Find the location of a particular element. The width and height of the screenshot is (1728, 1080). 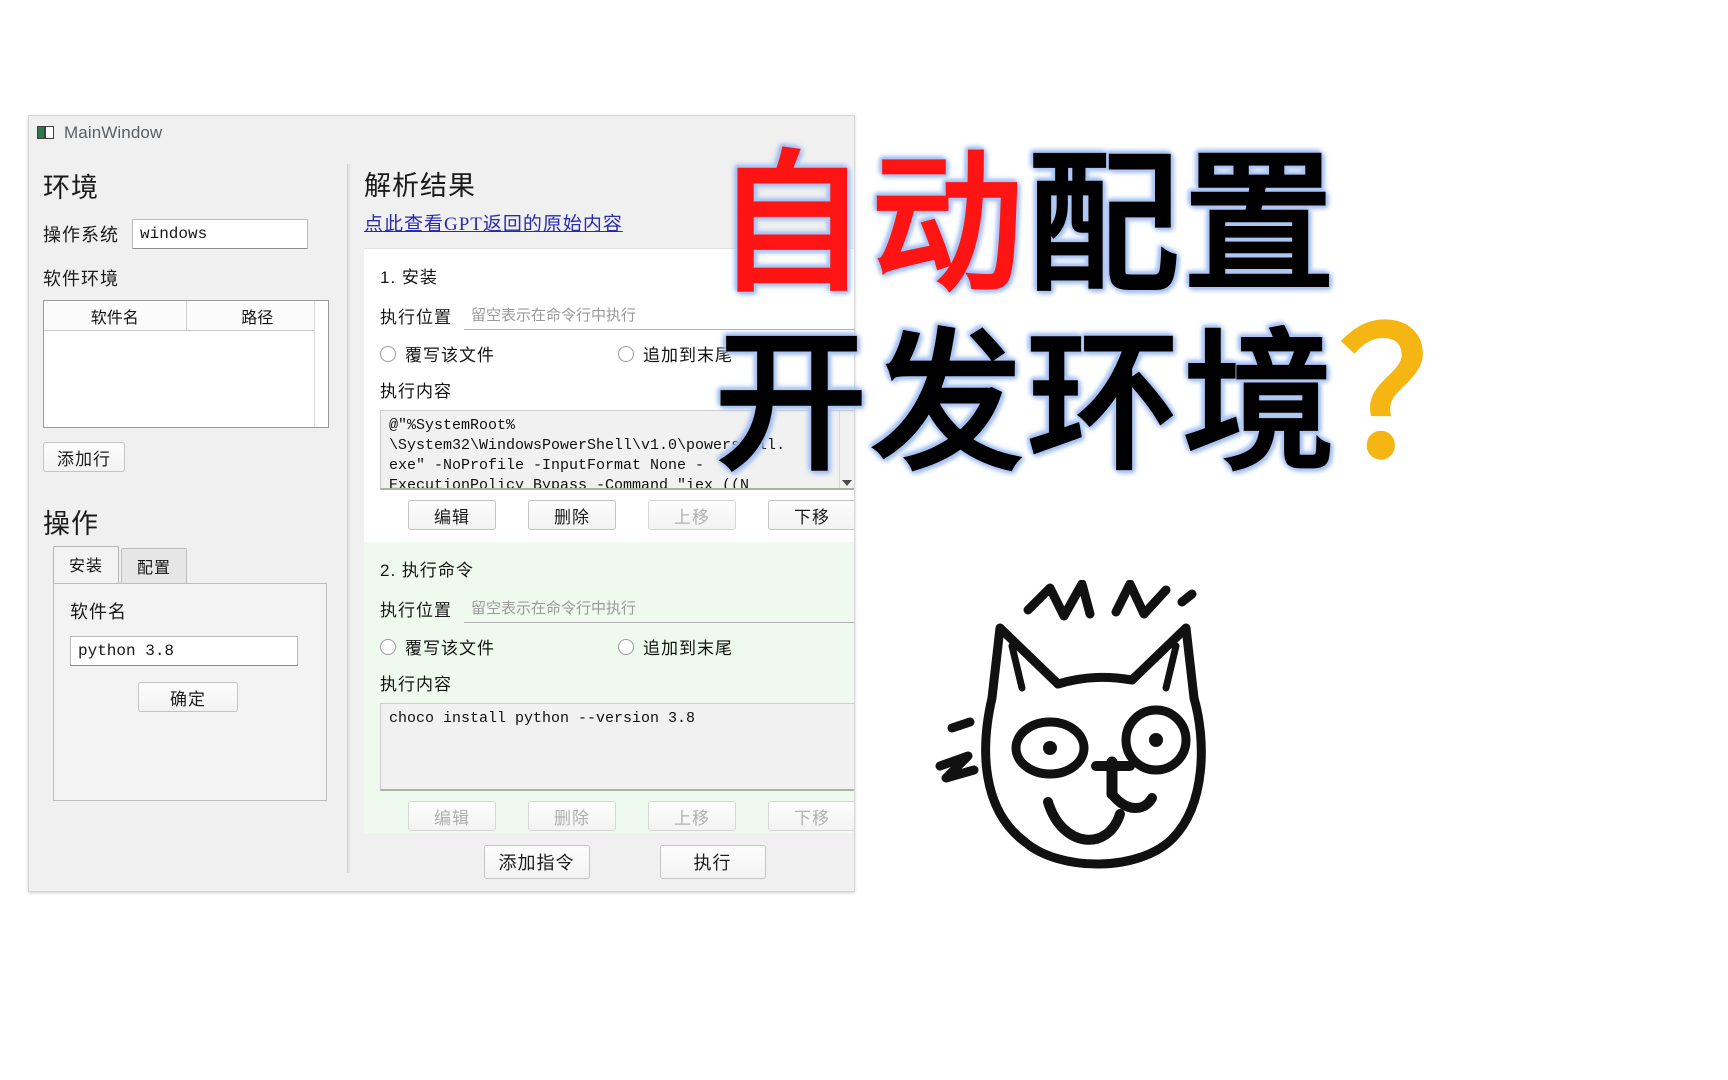

card-1-radio-row: 覆写该文件 追加到末尾 is located at coordinates (617, 353).